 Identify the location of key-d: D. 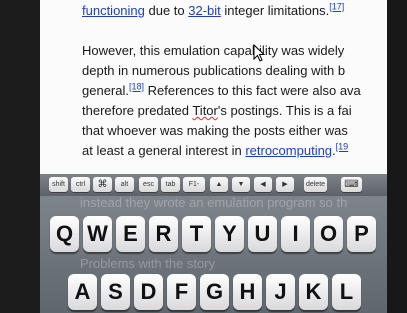
(148, 292).